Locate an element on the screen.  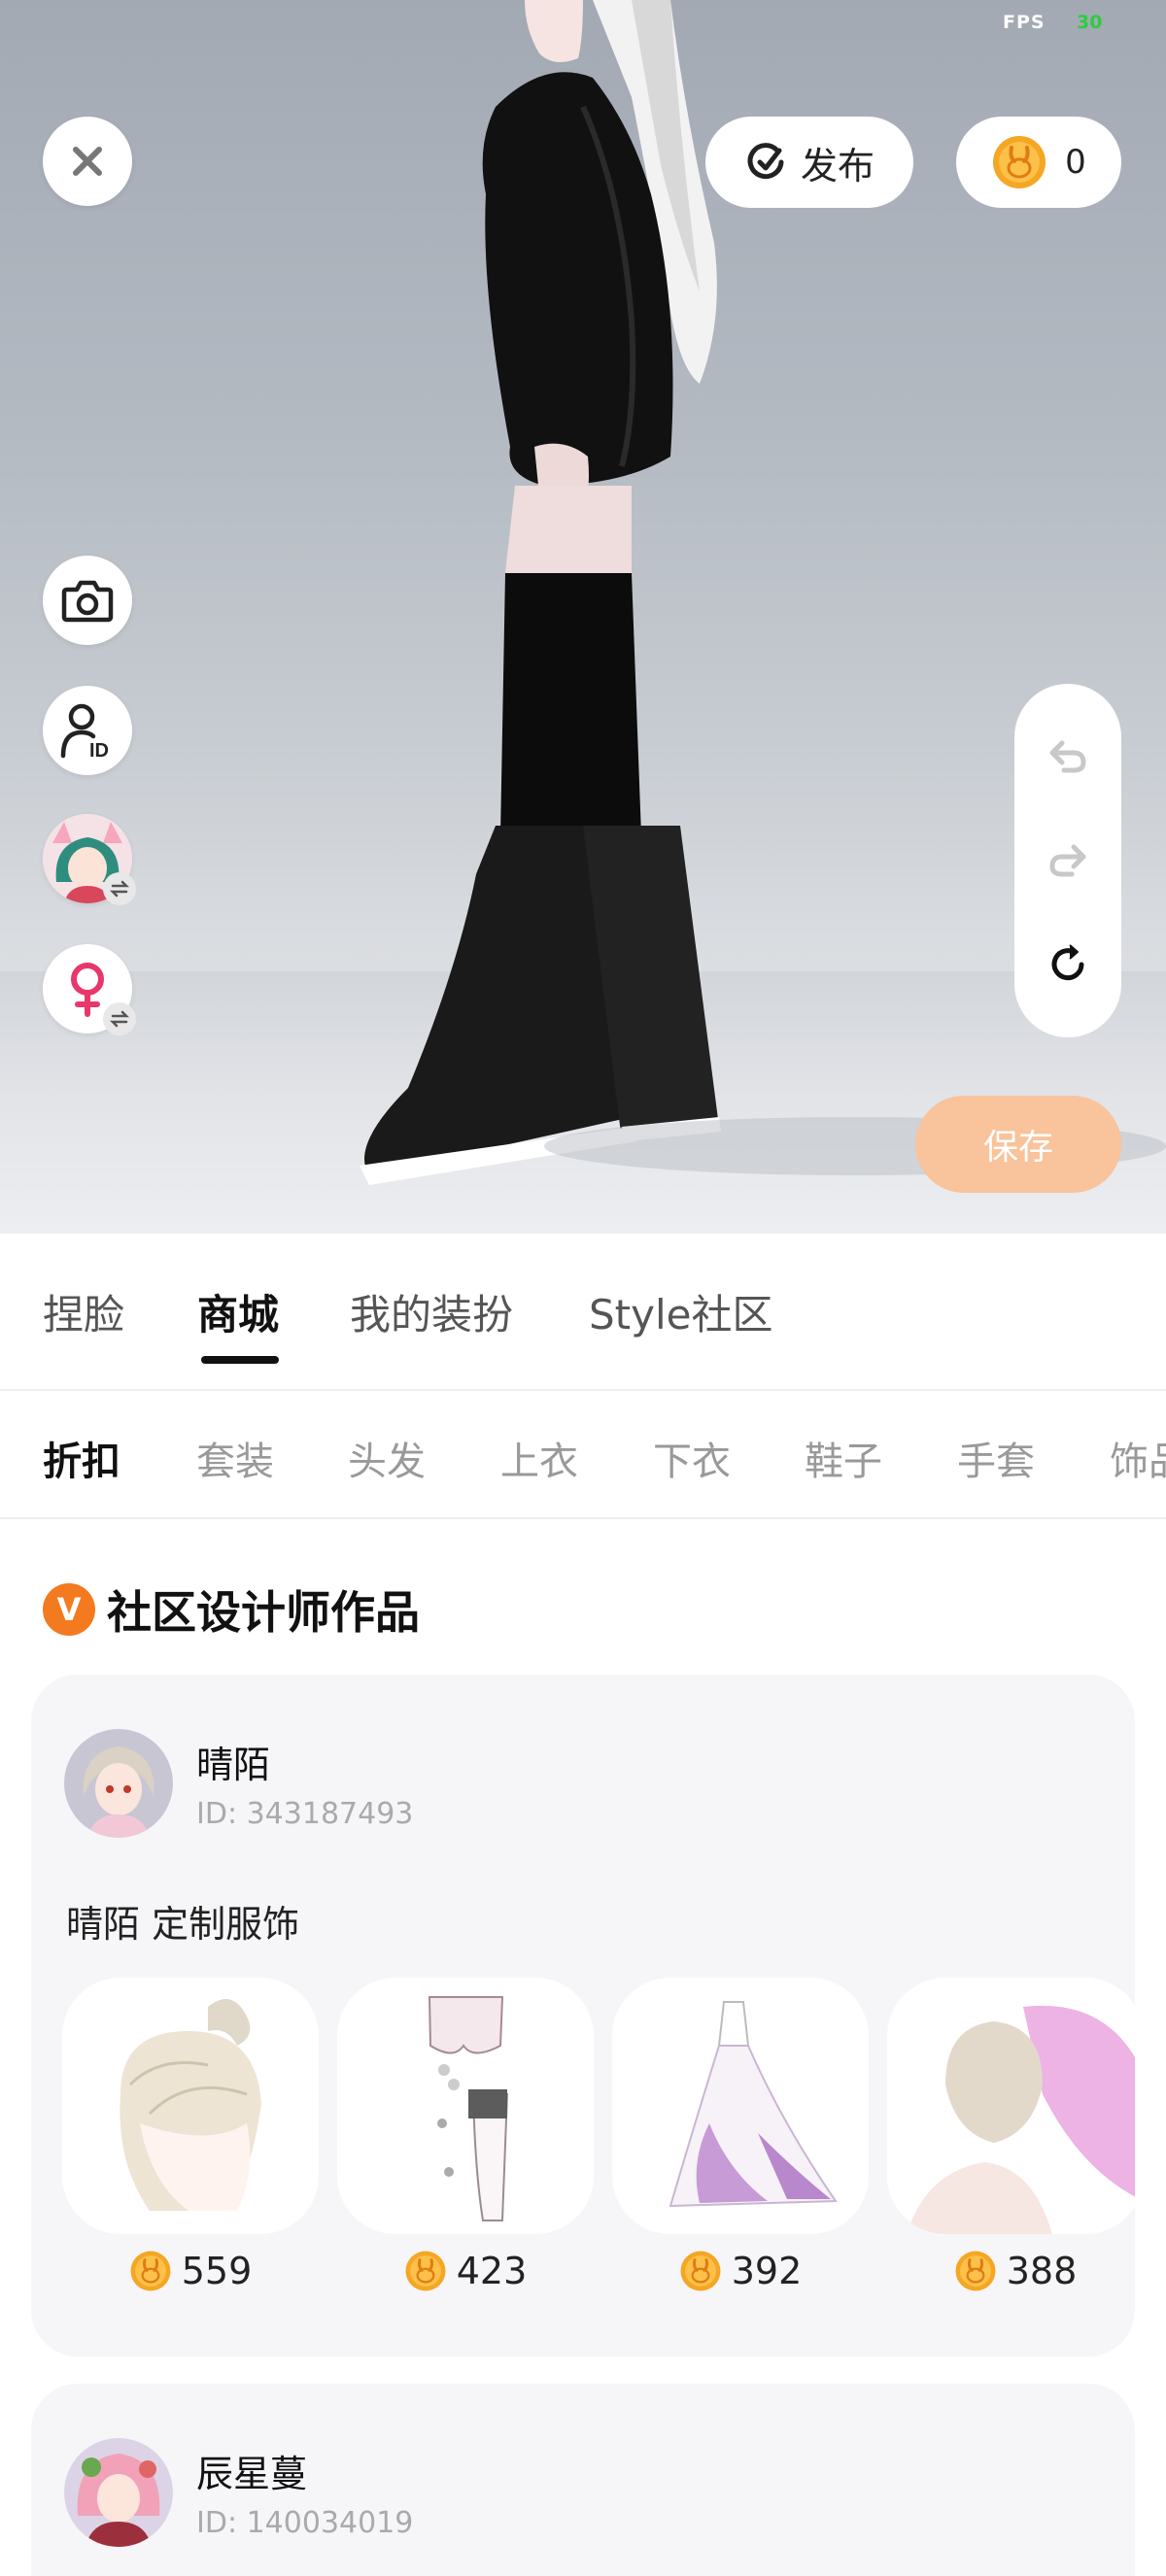
fps-value: 30 is located at coordinates (1090, 22).